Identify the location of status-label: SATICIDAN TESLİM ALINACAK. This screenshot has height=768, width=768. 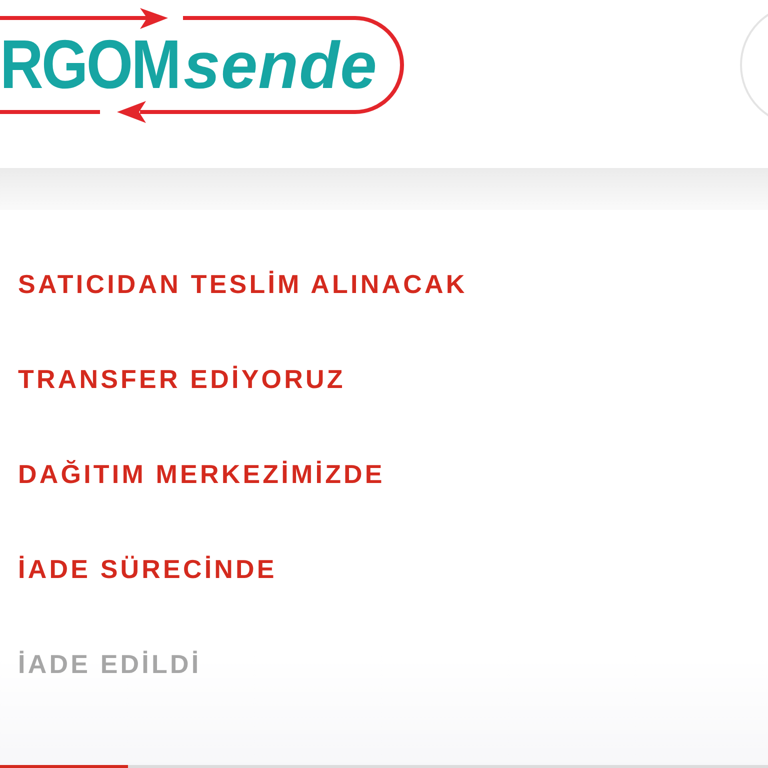
(243, 284).